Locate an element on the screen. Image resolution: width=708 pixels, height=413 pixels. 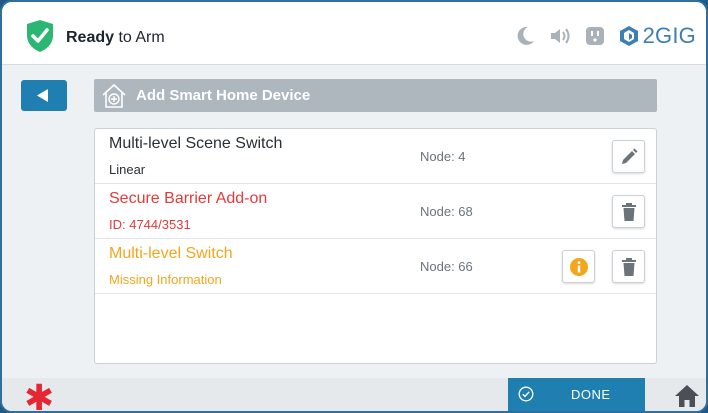
moon-icon is located at coordinates (526, 36).